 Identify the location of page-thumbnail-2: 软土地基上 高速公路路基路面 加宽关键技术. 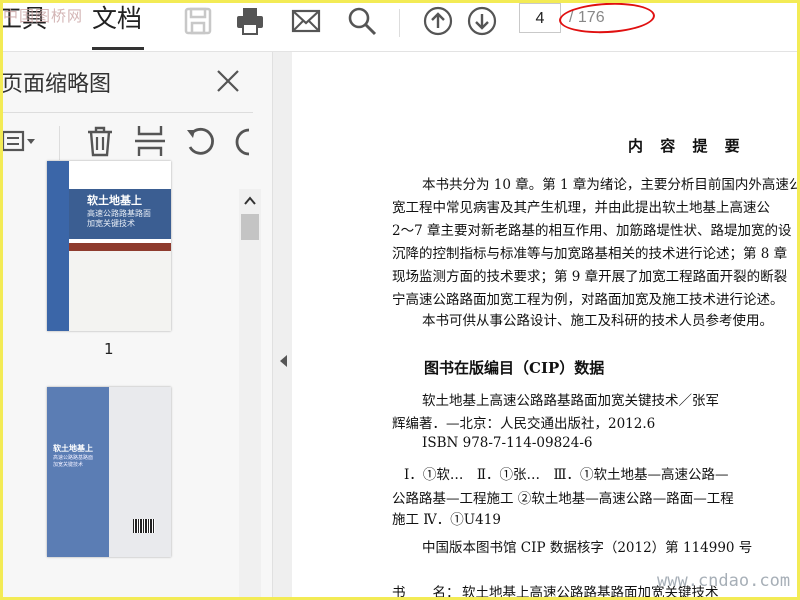
(109, 472).